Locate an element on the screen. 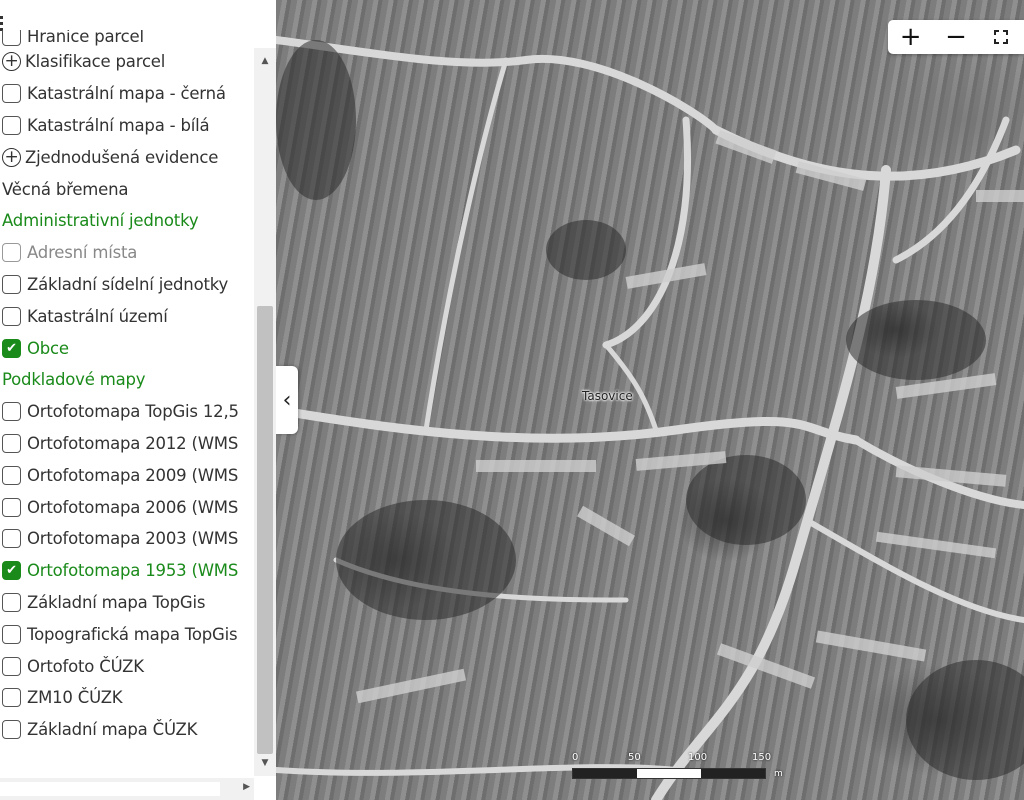 The width and height of the screenshot is (1024, 800). group-label: Administrativní jednotky is located at coordinates (100, 221).